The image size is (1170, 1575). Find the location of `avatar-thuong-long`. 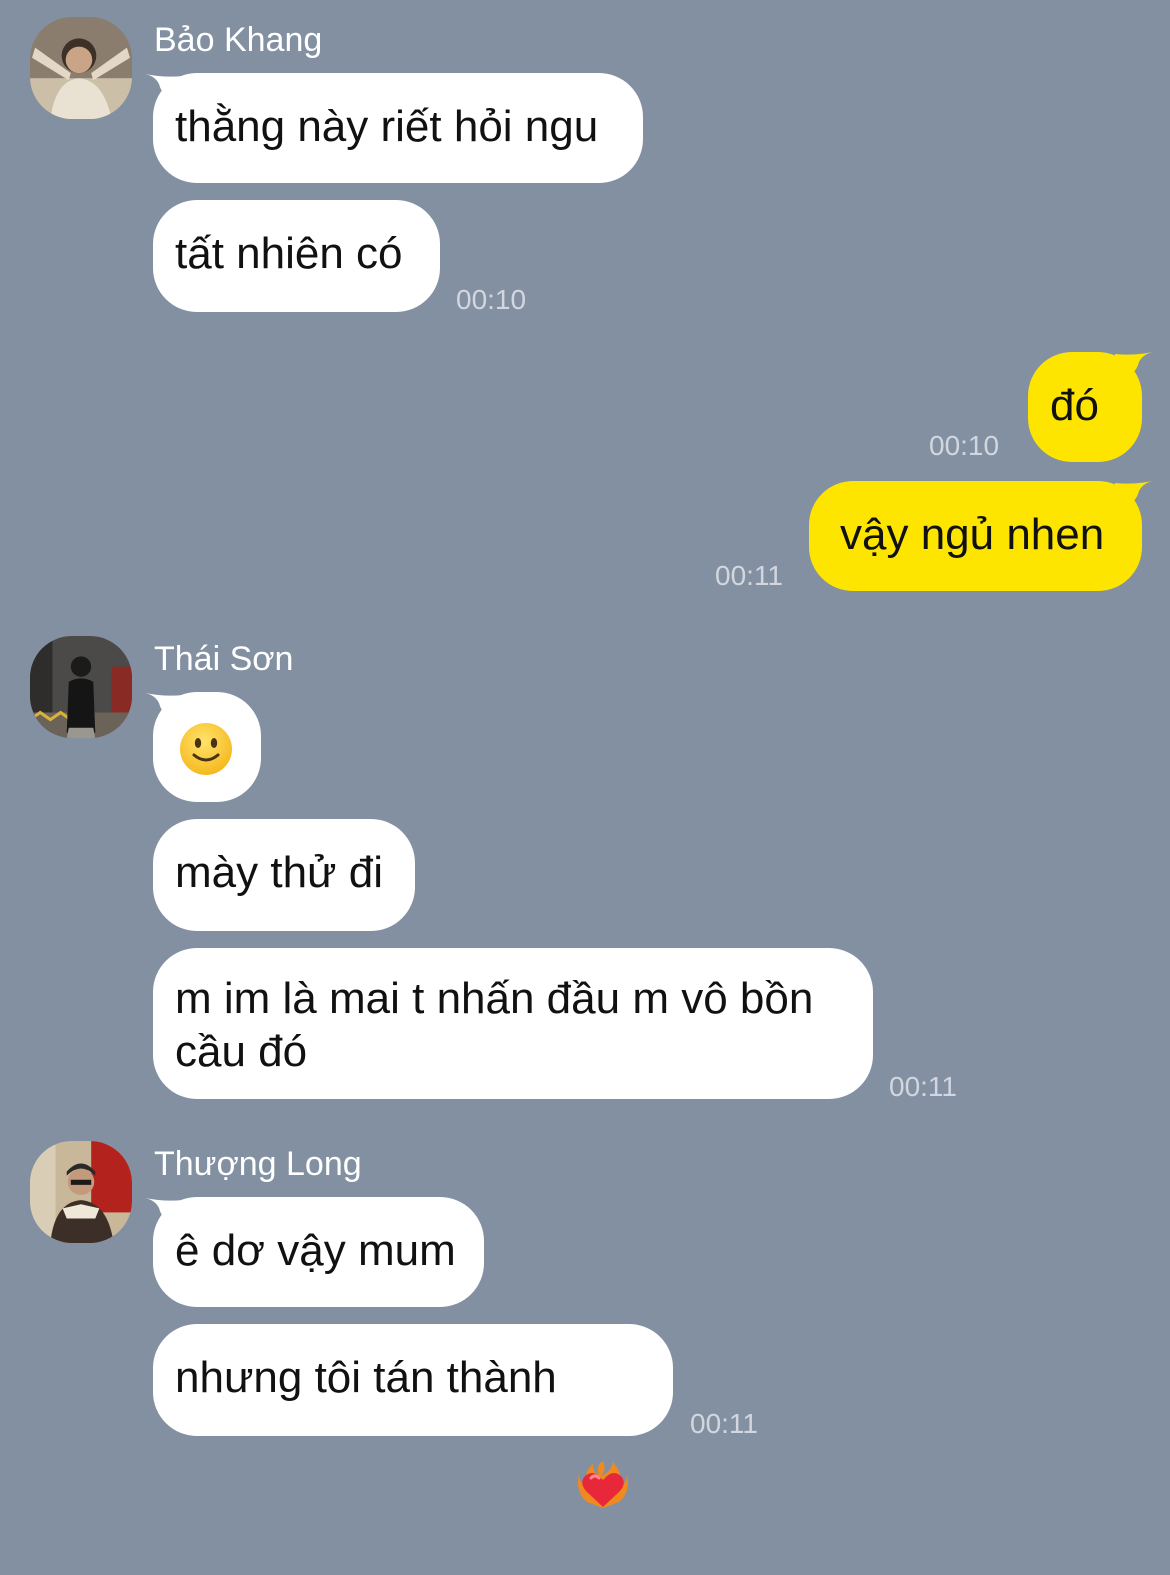

avatar-thuong-long is located at coordinates (81, 1192).